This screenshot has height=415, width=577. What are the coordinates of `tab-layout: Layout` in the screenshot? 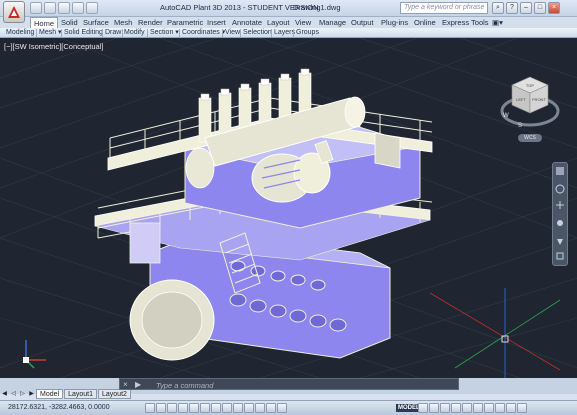 It's located at (278, 22).